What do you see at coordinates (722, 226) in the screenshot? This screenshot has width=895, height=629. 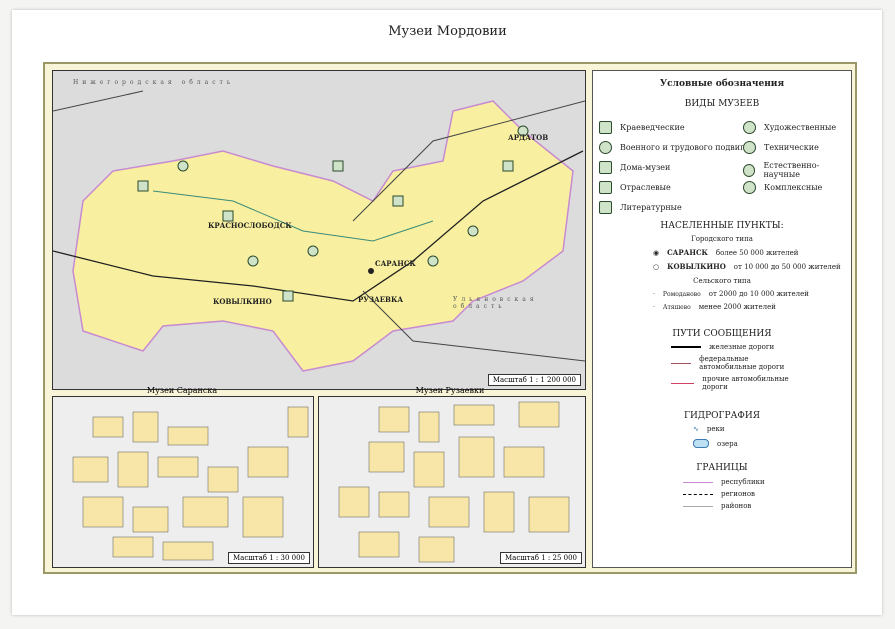 I see `legend-section-heading: НАСЕЛЕННЫЕ ПУНКТЫ:` at bounding box center [722, 226].